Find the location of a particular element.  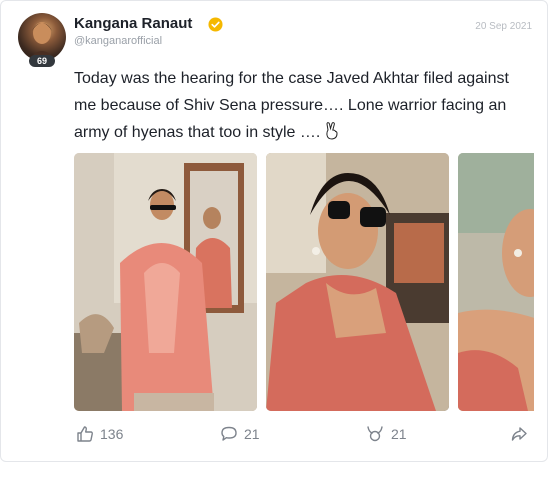

comment-button: 21 is located at coordinates (240, 434).